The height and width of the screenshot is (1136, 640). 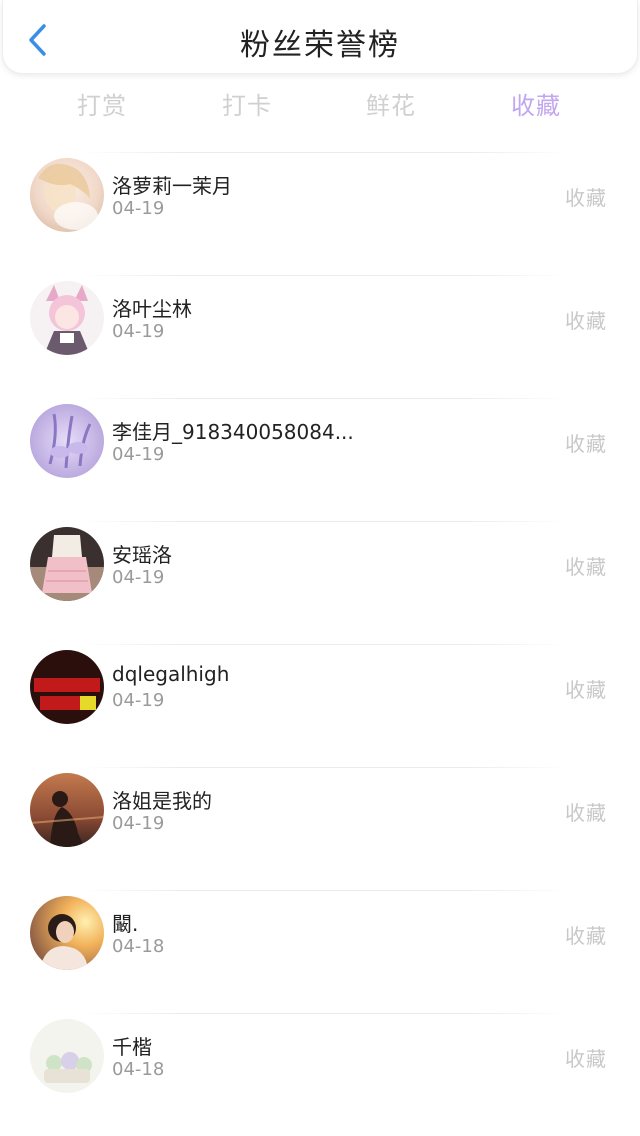 I want to click on fan-name: 洛叶尘林, so click(x=152, y=309).